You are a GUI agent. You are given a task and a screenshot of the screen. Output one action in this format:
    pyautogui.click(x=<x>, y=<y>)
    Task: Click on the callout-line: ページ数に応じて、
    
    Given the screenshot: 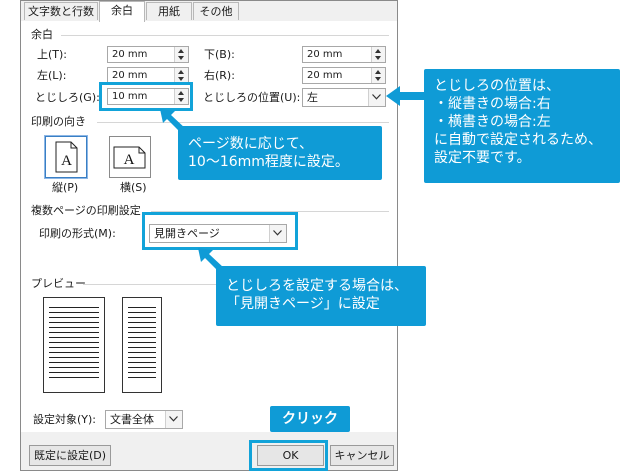 What is the action you would take?
    pyautogui.click(x=251, y=144)
    